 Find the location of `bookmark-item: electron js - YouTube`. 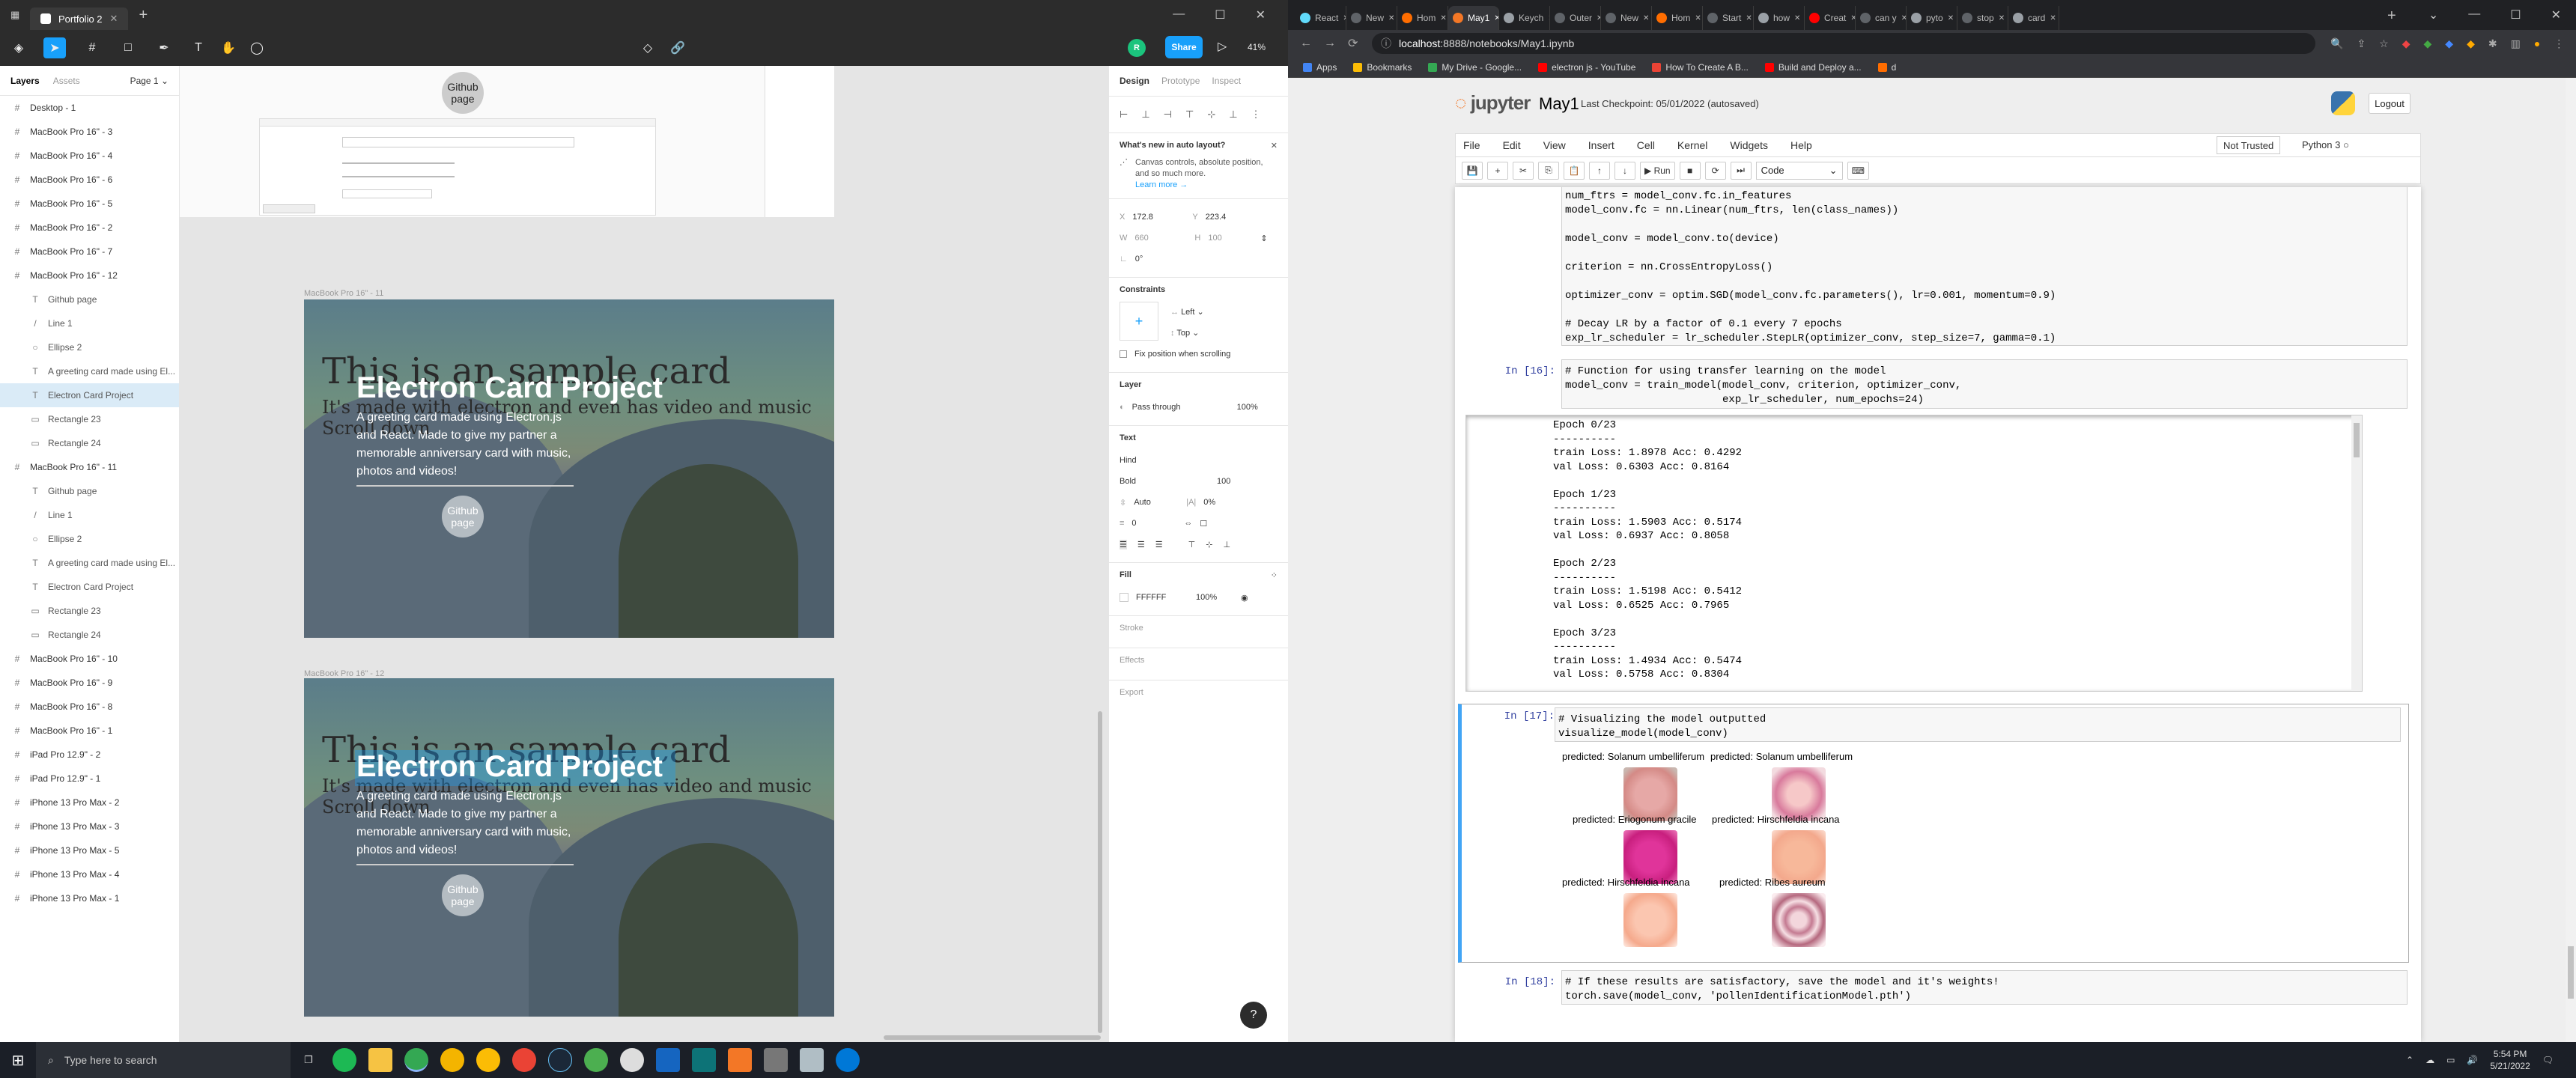

bookmark-item: electron js - YouTube is located at coordinates (1586, 67).